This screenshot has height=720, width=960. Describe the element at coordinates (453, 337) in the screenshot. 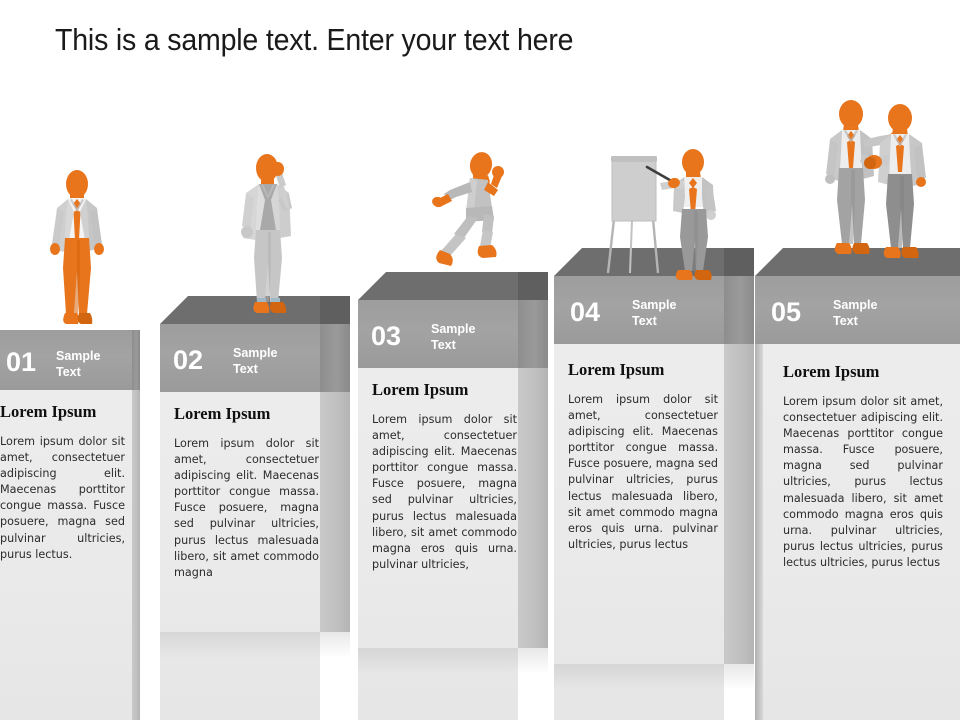

I see `step-sample-label-03: Sample Text` at that location.